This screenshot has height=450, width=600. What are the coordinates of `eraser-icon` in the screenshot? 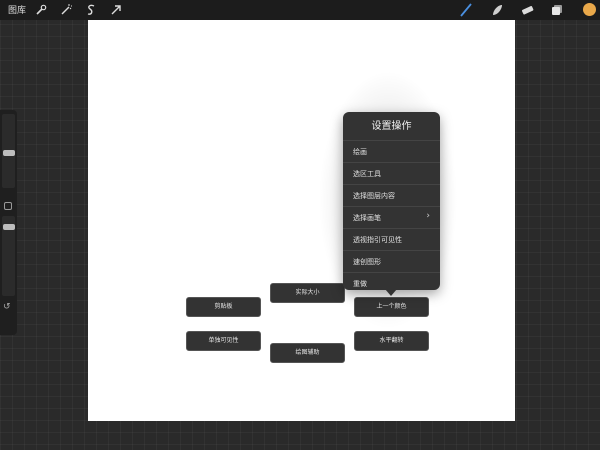 It's located at (527, 10).